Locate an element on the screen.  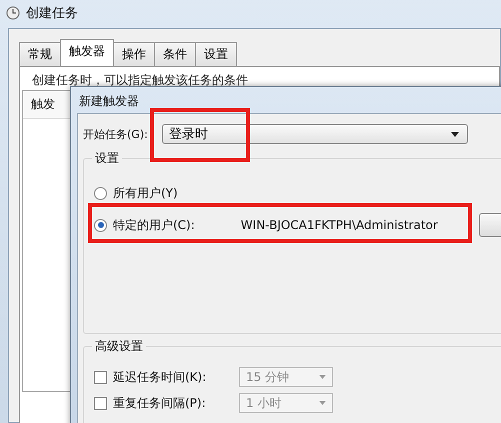
tab: 条件 is located at coordinates (175, 54).